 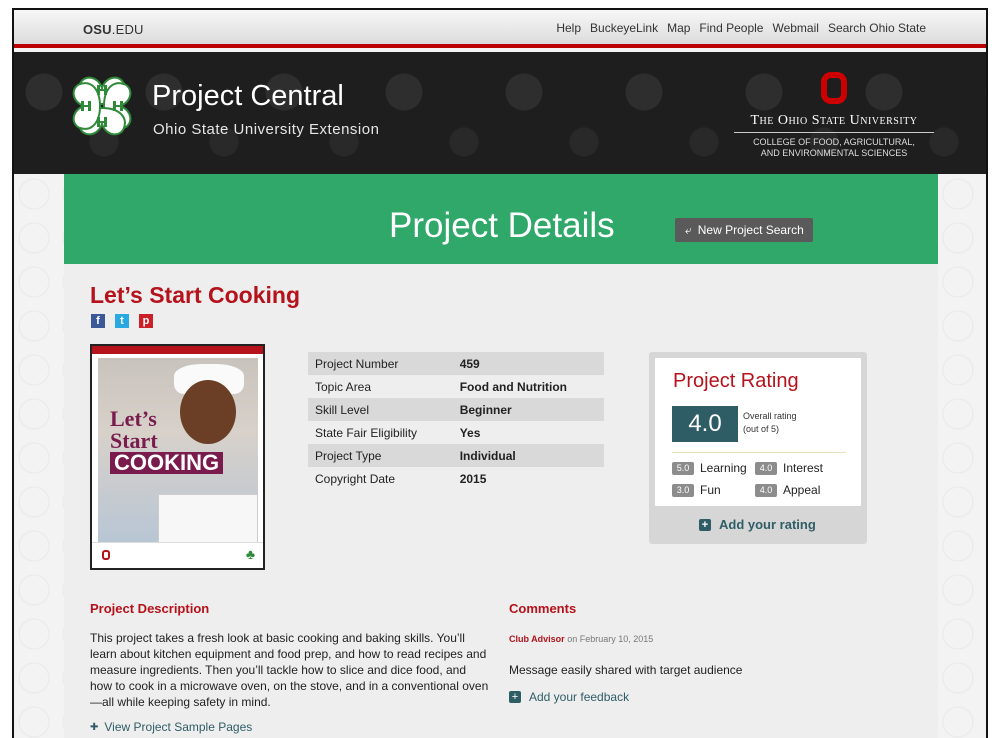 I want to click on block-o-icon, so click(x=834, y=88).